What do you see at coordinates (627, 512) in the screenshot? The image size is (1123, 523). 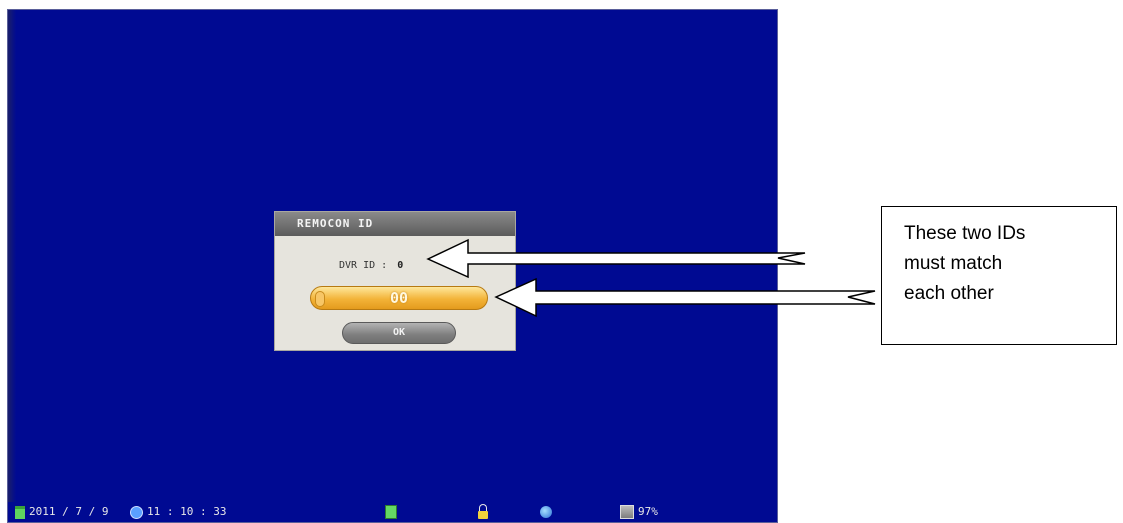 I see `hdd-icon` at bounding box center [627, 512].